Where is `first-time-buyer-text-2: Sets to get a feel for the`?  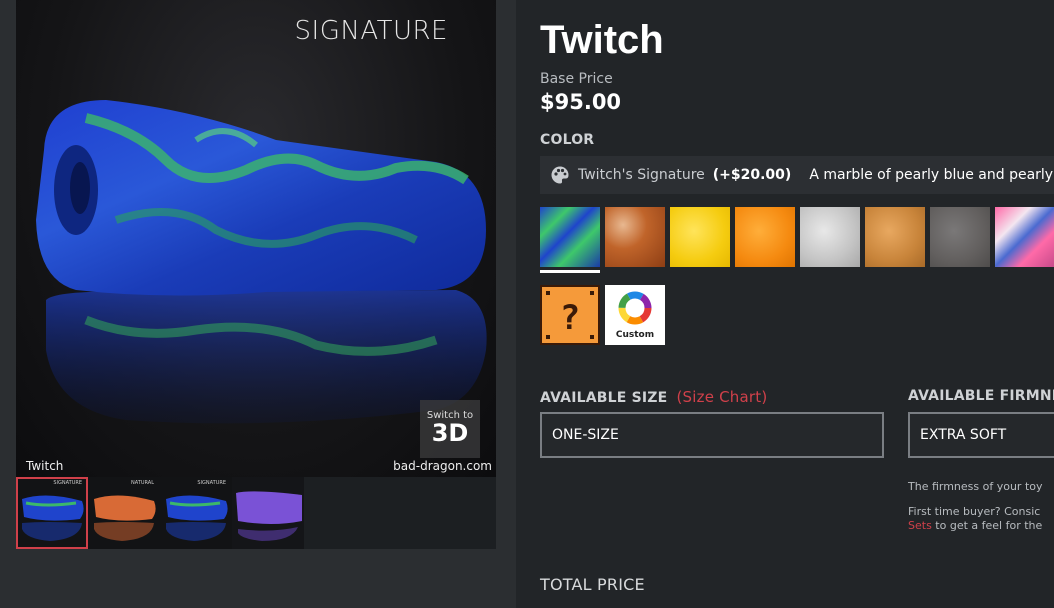
first-time-buyer-text-2: Sets to get a feel for the is located at coordinates (975, 525).